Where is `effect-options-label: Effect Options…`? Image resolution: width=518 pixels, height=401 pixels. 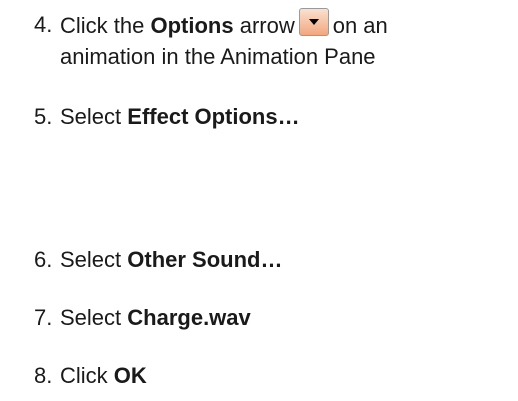
effect-options-label: Effect Options… is located at coordinates (213, 116).